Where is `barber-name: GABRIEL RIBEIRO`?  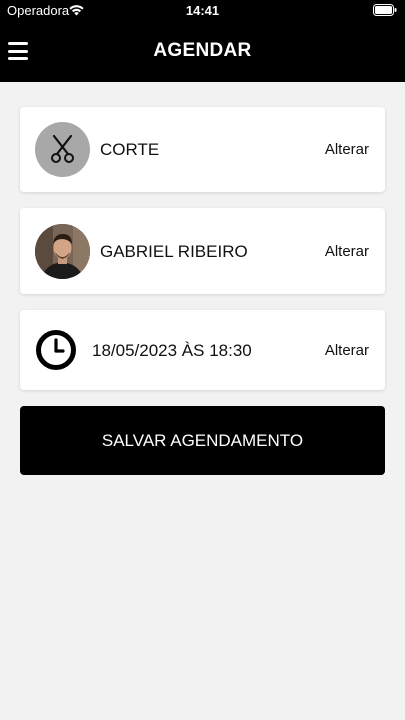 barber-name: GABRIEL RIBEIRO is located at coordinates (174, 251).